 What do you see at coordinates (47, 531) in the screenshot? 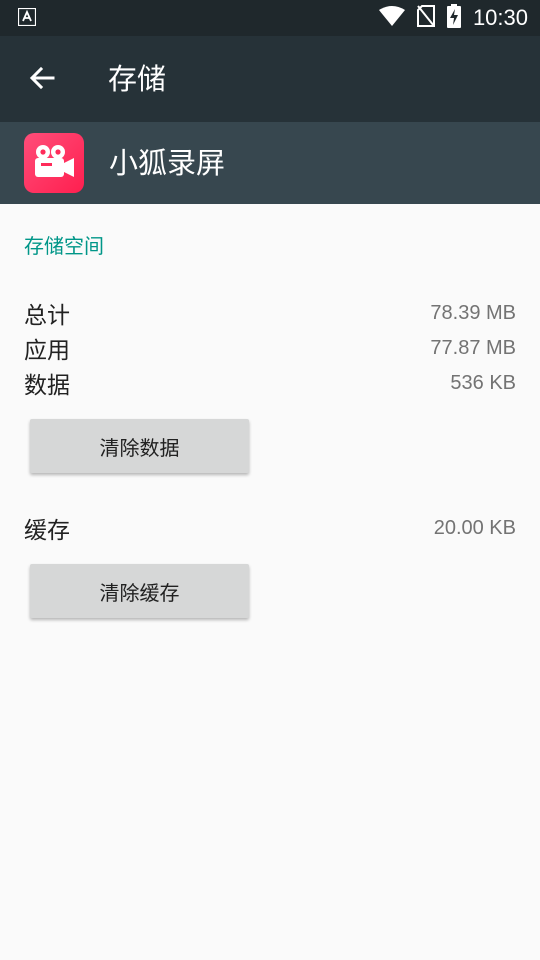
I see `cache-label: 缓存` at bounding box center [47, 531].